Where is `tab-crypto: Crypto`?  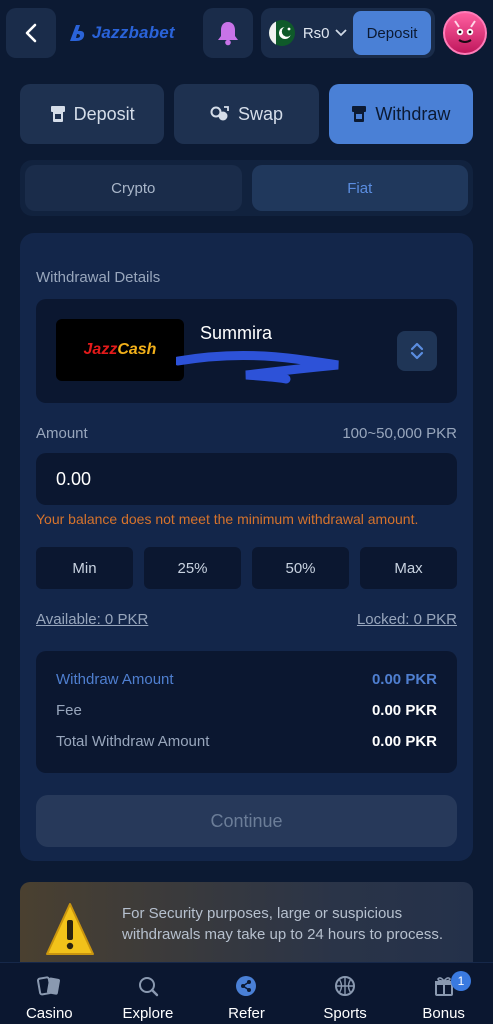
tab-crypto: Crypto is located at coordinates (133, 188).